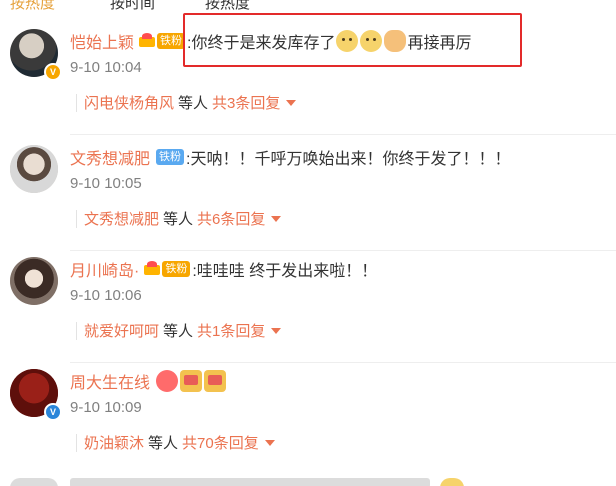 The image size is (616, 486). I want to click on reply-summary: 闪电侠杨角风 等人 共3条回复, so click(190, 102).